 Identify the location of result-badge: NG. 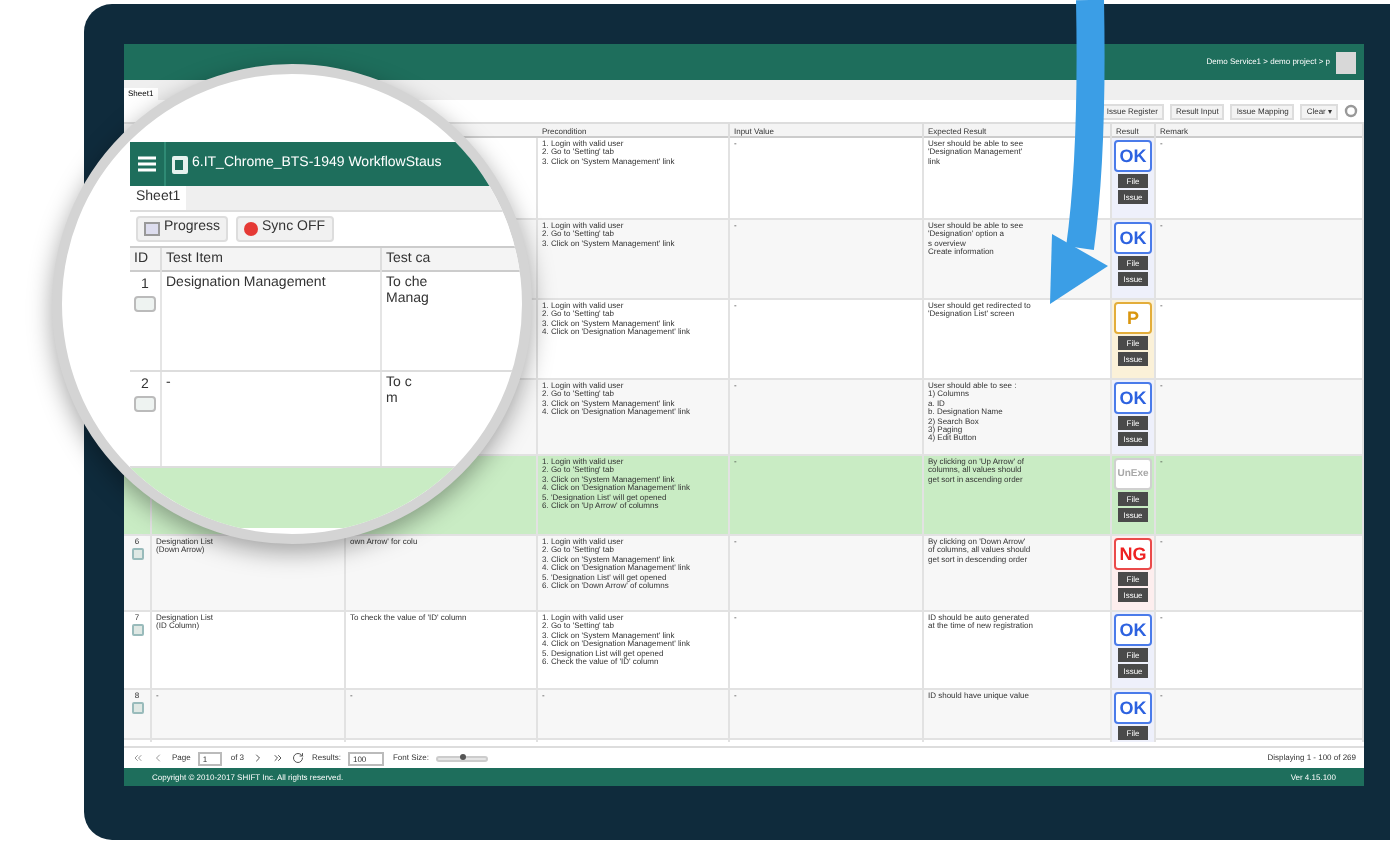
(1133, 554).